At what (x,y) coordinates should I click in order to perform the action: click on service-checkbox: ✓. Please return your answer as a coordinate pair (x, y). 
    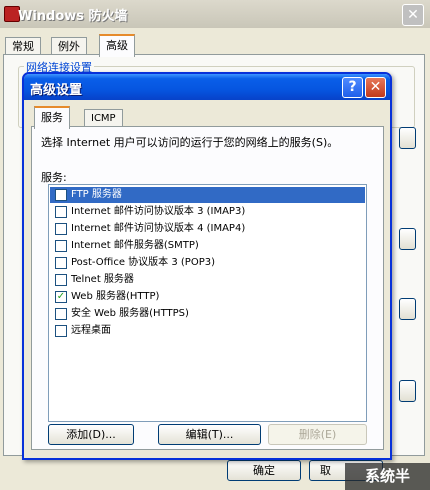
    Looking at the image, I should click on (61, 297).